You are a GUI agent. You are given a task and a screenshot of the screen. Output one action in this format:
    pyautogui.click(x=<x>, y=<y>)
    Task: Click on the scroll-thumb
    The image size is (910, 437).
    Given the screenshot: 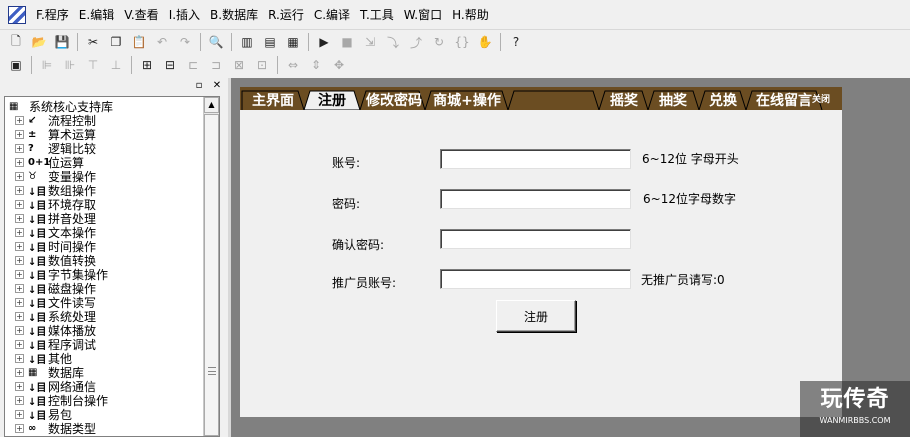 What is the action you would take?
    pyautogui.click(x=211, y=275)
    